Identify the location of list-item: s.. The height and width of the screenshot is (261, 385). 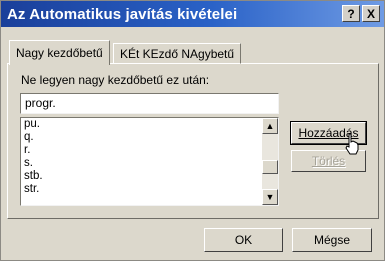
(149, 163).